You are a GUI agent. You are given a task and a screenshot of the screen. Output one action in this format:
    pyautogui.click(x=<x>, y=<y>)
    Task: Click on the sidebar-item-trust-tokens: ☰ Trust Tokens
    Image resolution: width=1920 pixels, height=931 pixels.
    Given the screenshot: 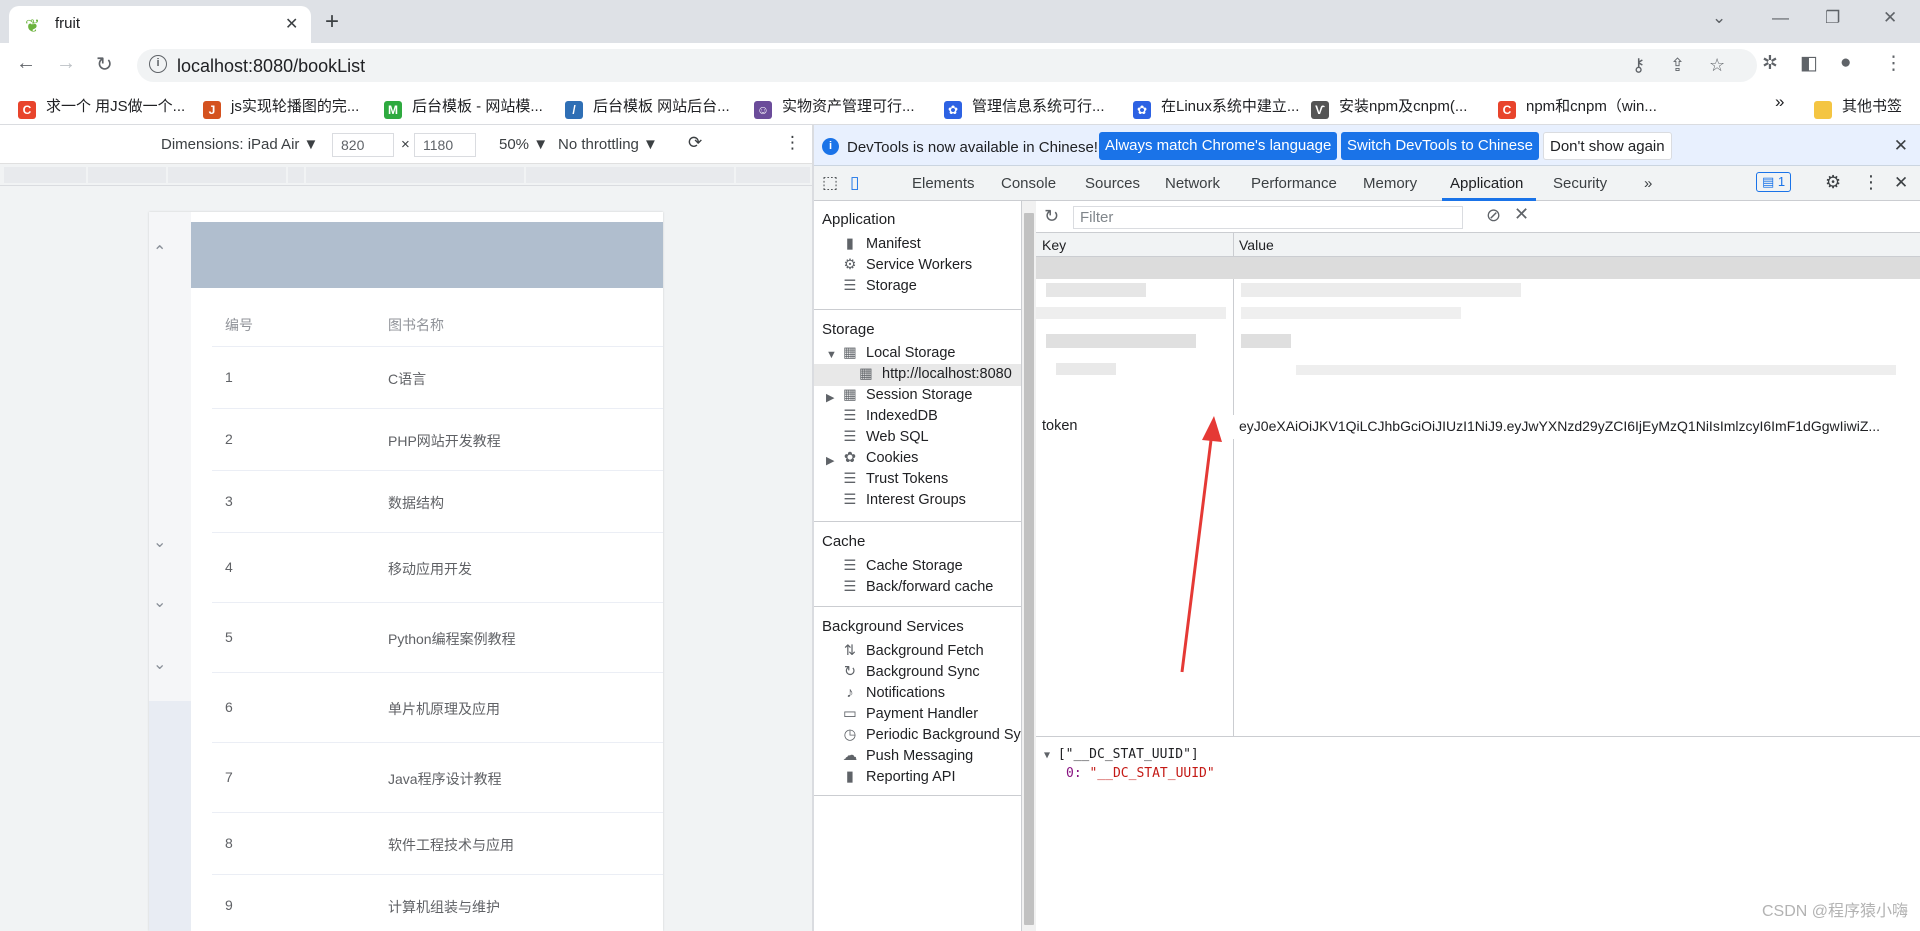 What is the action you would take?
    pyautogui.click(x=895, y=479)
    